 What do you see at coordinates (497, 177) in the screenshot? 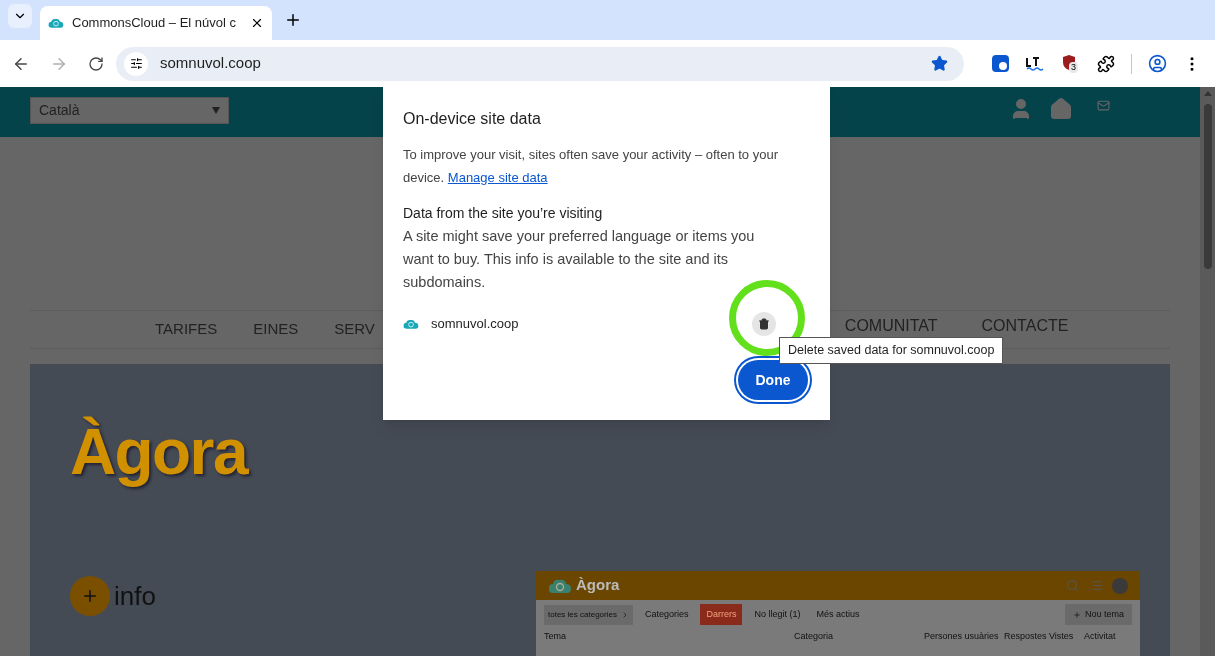
I see `manage-site-data-link: Manage site data` at bounding box center [497, 177].